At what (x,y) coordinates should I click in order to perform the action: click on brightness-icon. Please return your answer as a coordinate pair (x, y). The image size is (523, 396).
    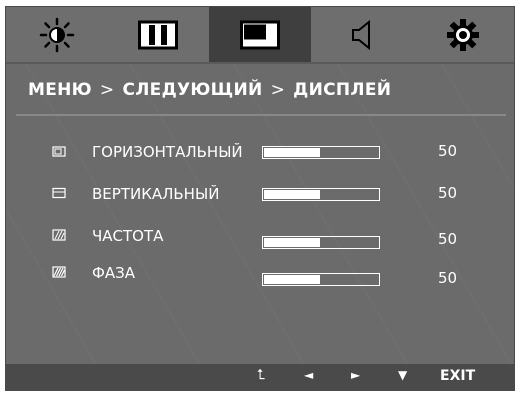
    Looking at the image, I should click on (57, 34).